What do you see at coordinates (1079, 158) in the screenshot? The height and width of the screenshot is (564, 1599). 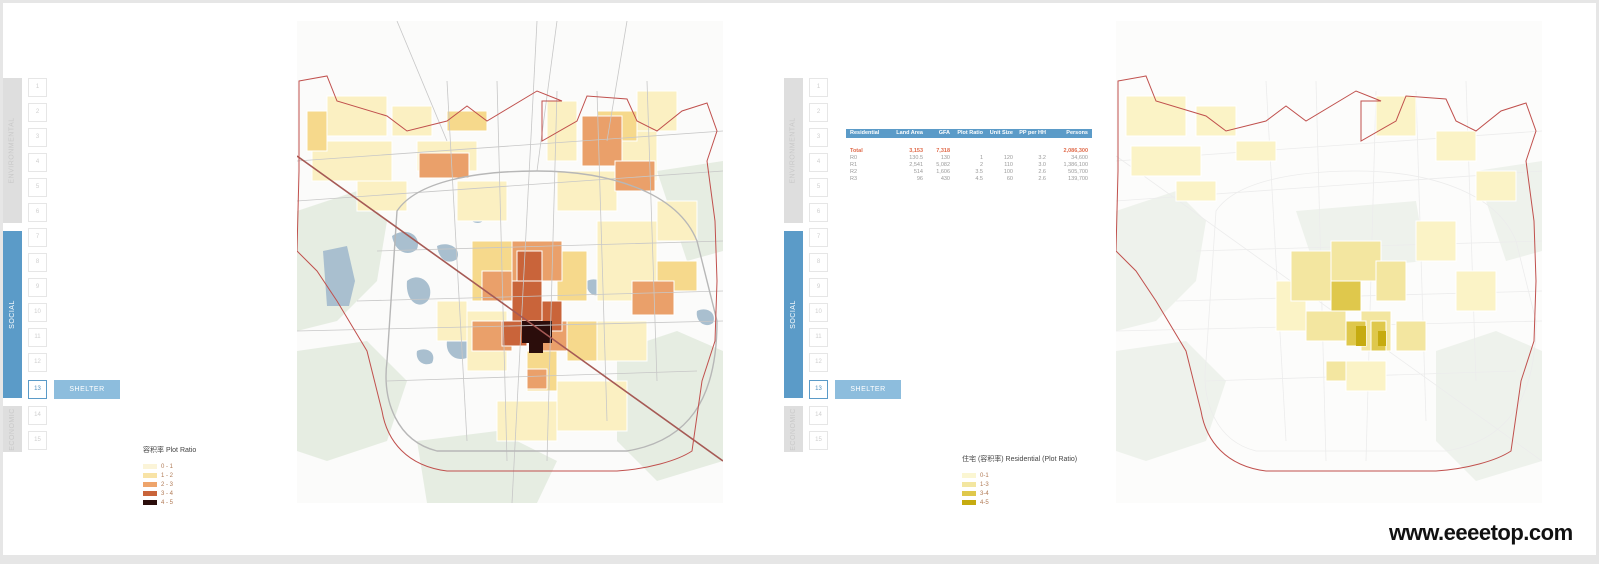 I see `table-cell: 34,600` at bounding box center [1079, 158].